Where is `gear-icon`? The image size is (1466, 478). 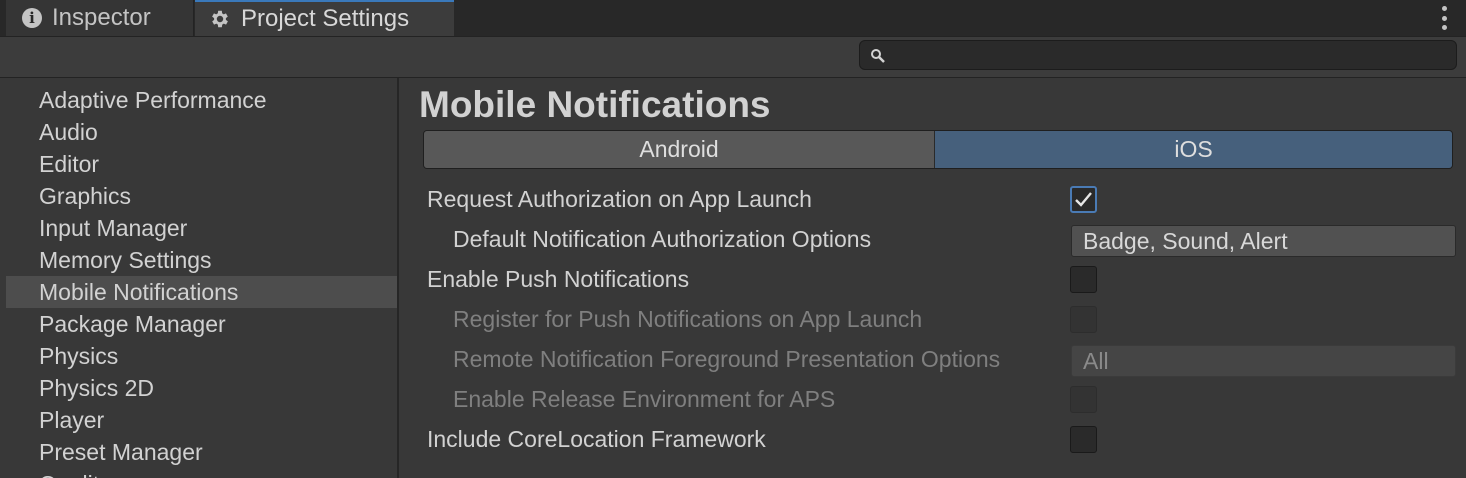
gear-icon is located at coordinates (220, 19).